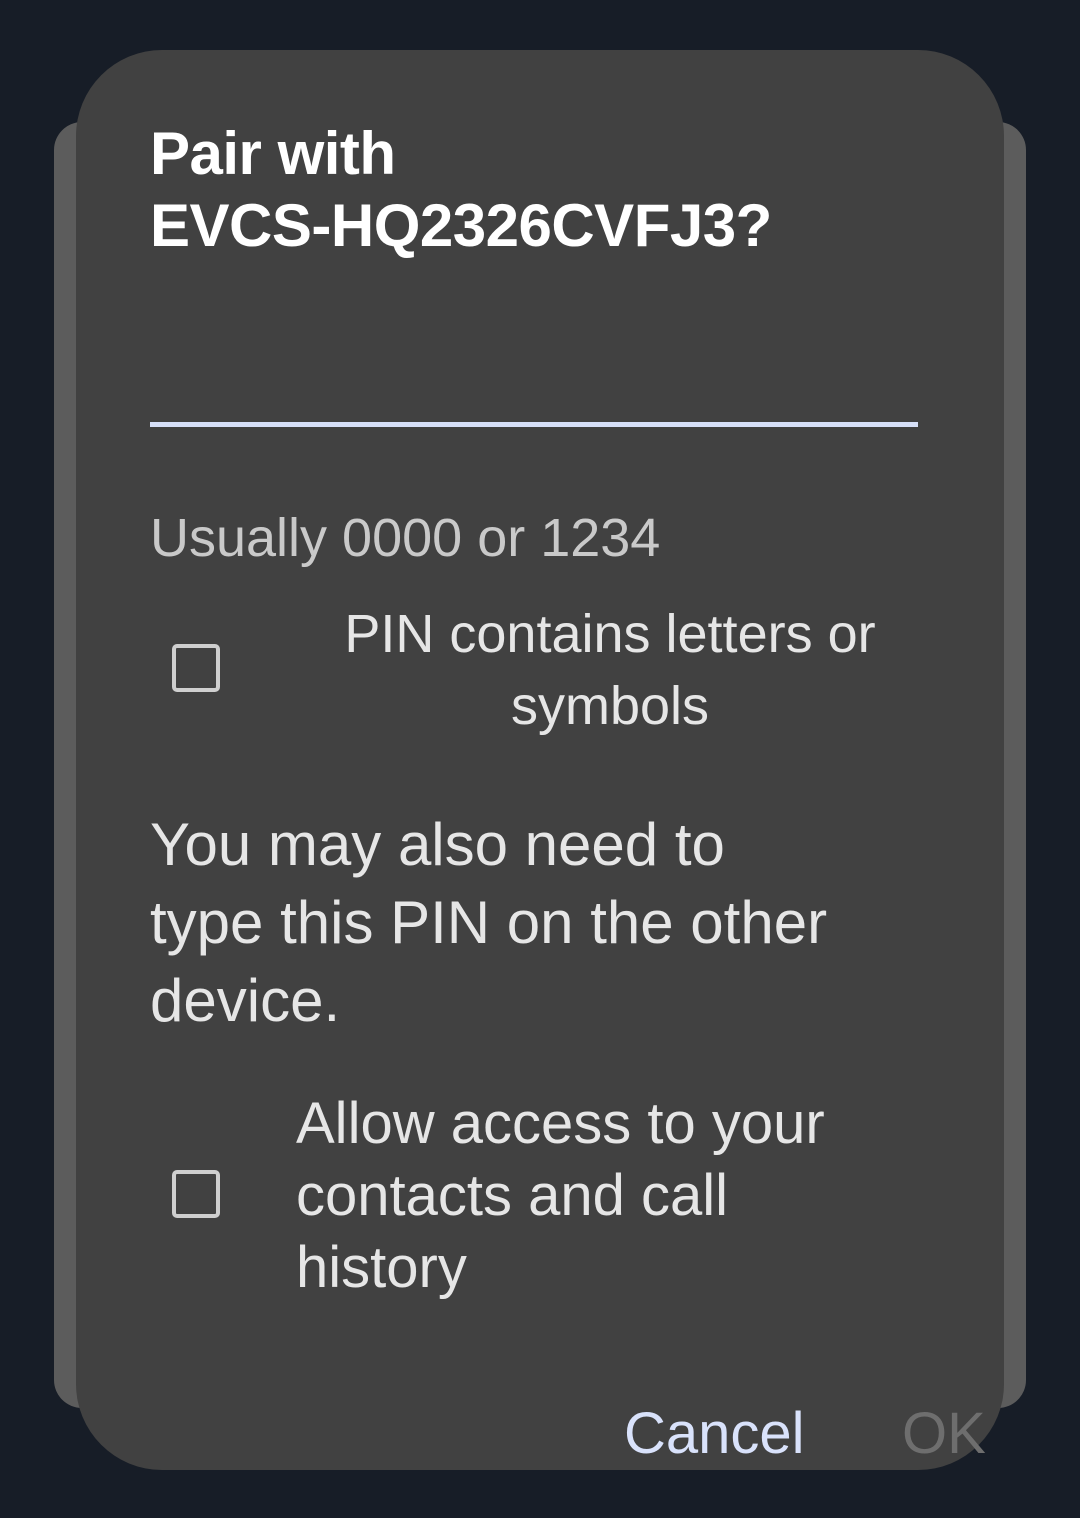  What do you see at coordinates (405, 538) in the screenshot?
I see `pin-hint: Usually 0000 or 1234` at bounding box center [405, 538].